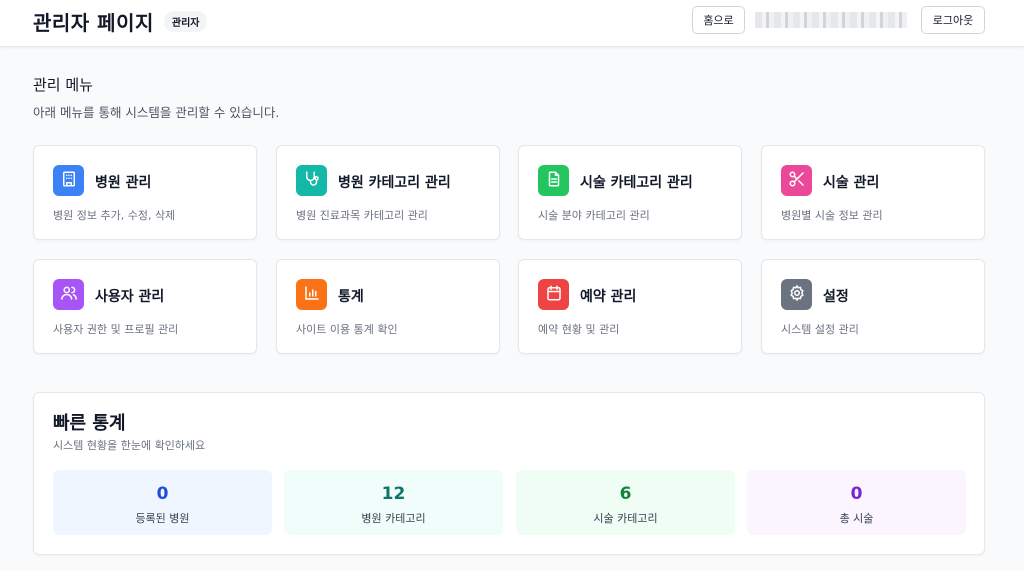 Image resolution: width=1024 pixels, height=571 pixels. I want to click on stat-label: 등록된 병원, so click(162, 518).